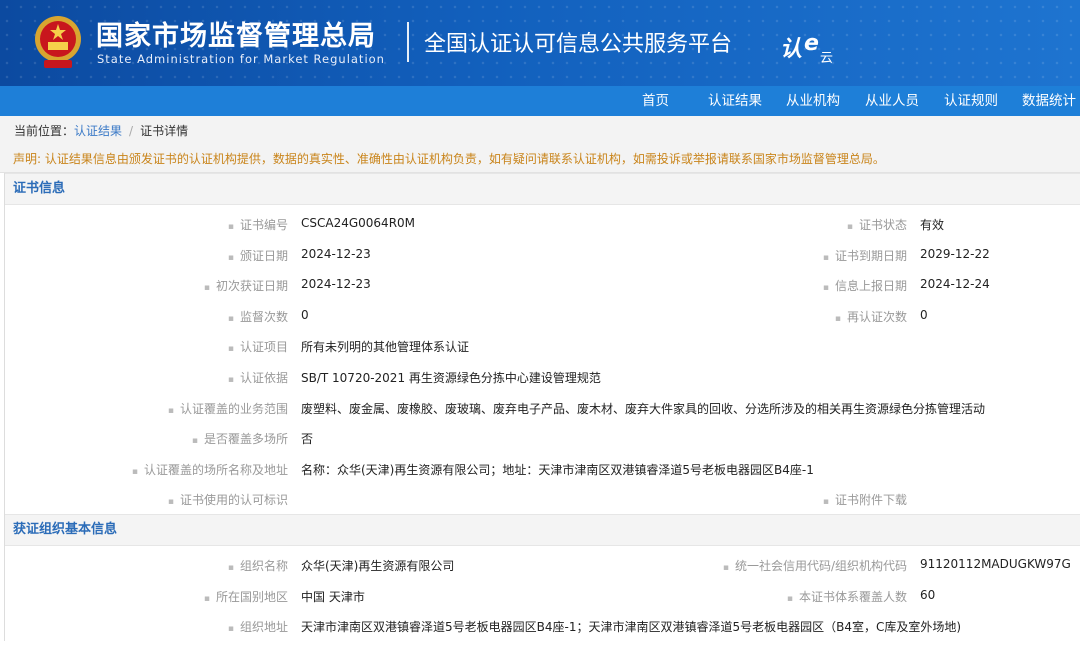 Image resolution: width=1080 pixels, height=651 pixels. I want to click on main-nav: 首页 认证结果 从业机构 从业人员 认证规则 数据统计, so click(540, 101).